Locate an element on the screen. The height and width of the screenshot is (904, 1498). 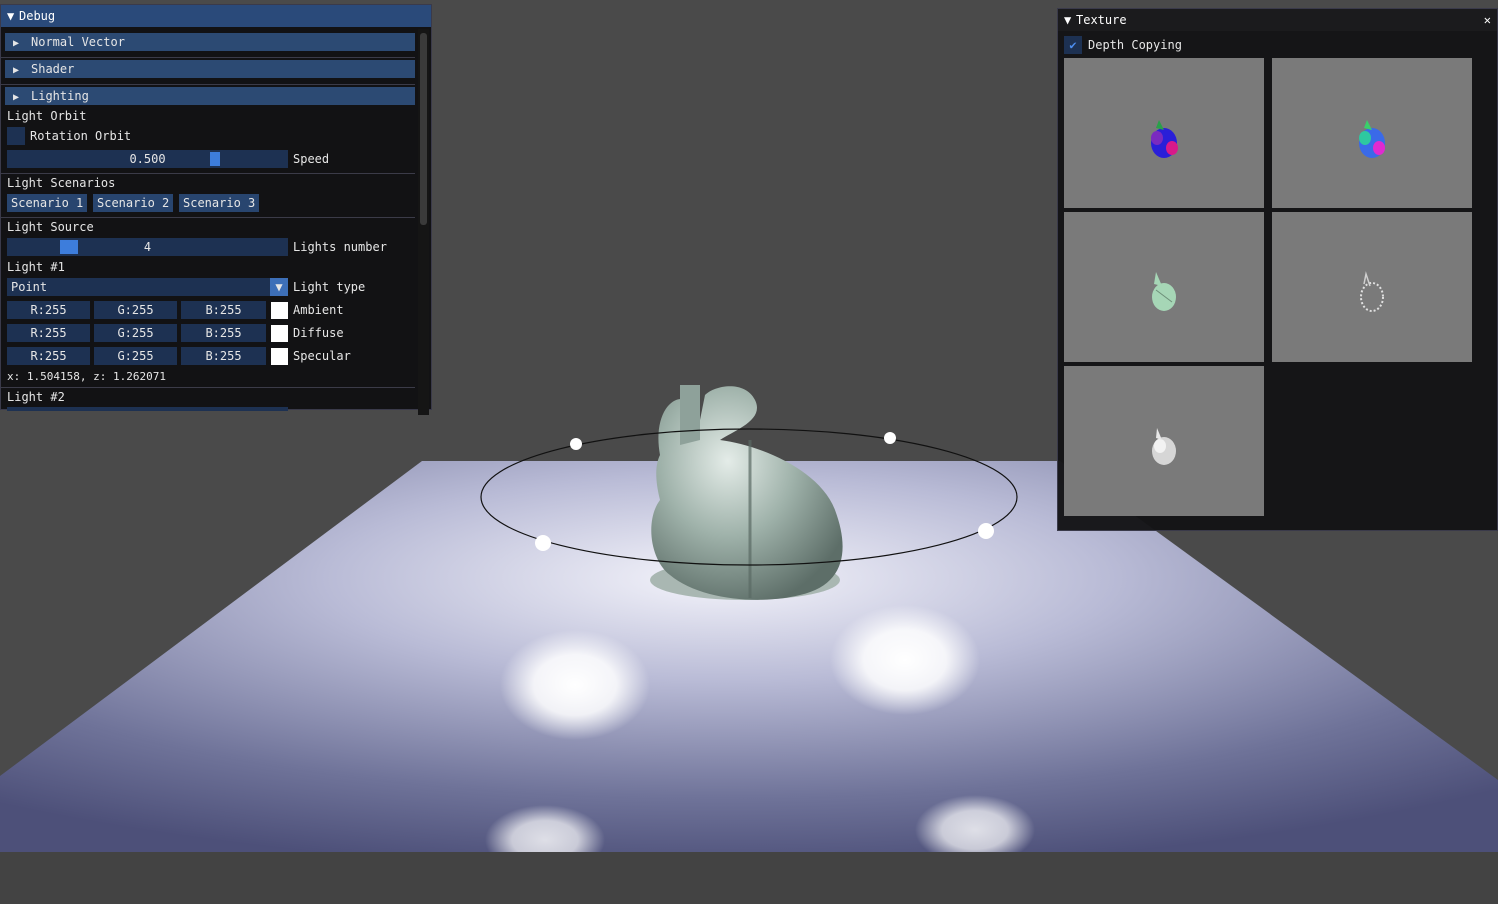
header-normal-vector: ▶ Normal Vector is located at coordinates (210, 42).